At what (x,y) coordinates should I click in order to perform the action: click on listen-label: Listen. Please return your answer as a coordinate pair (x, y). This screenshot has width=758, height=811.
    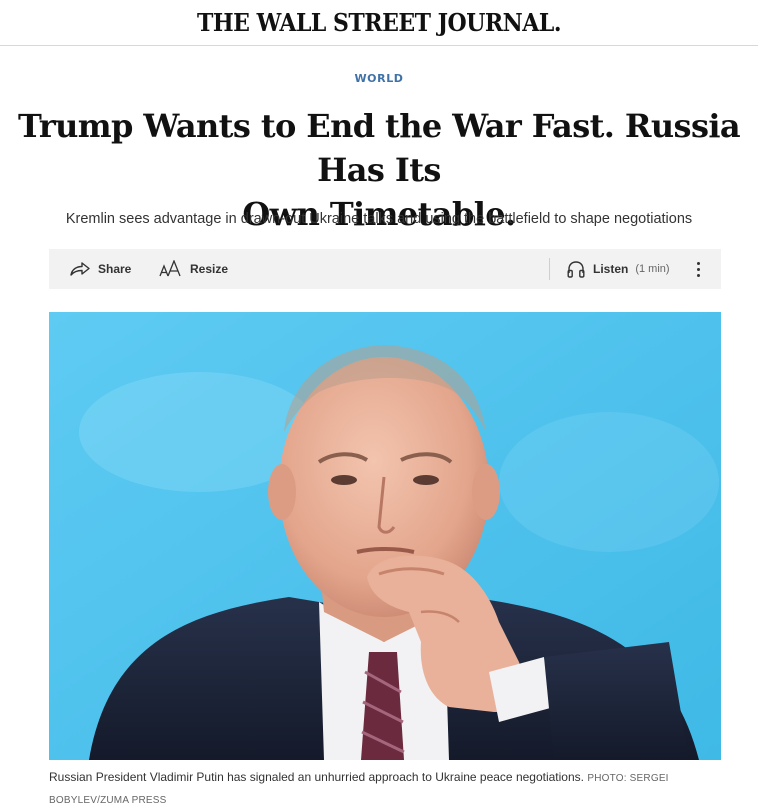
    Looking at the image, I should click on (611, 269).